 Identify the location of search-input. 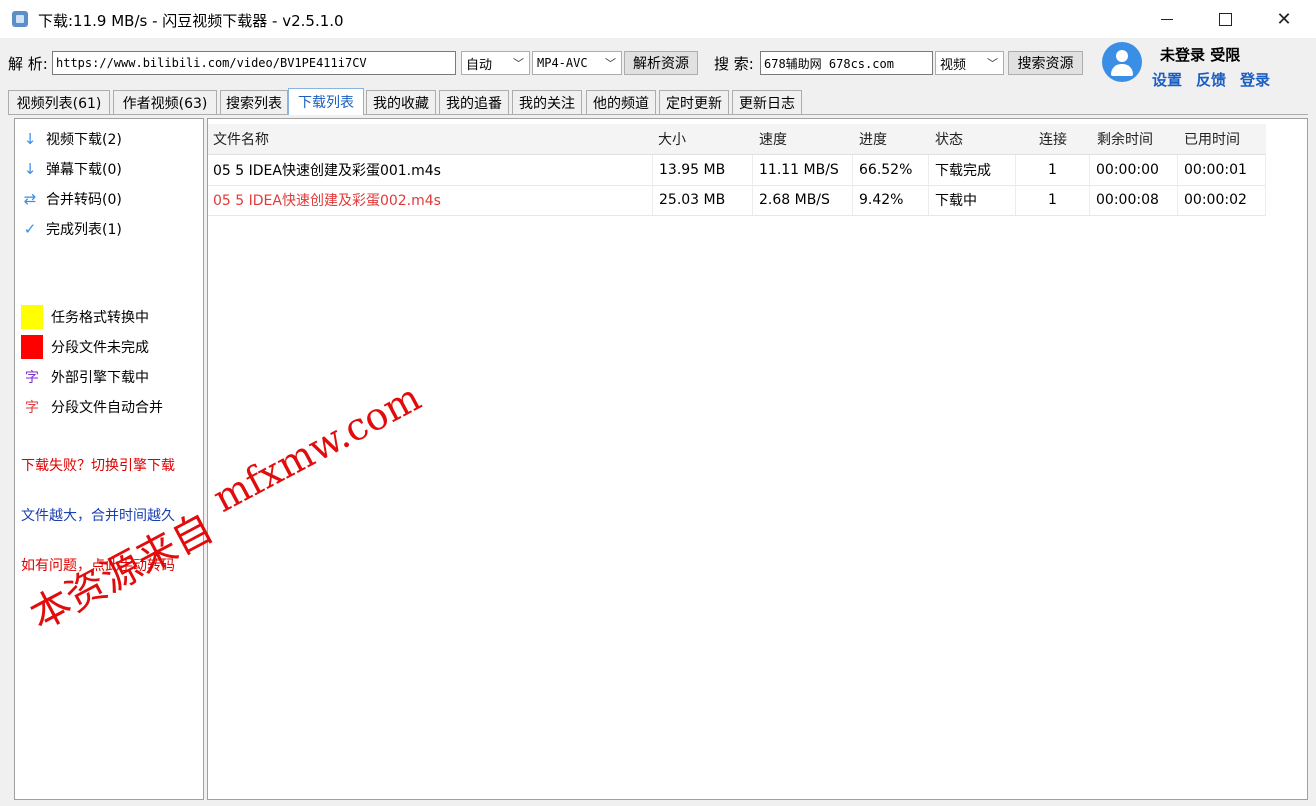
(846, 63).